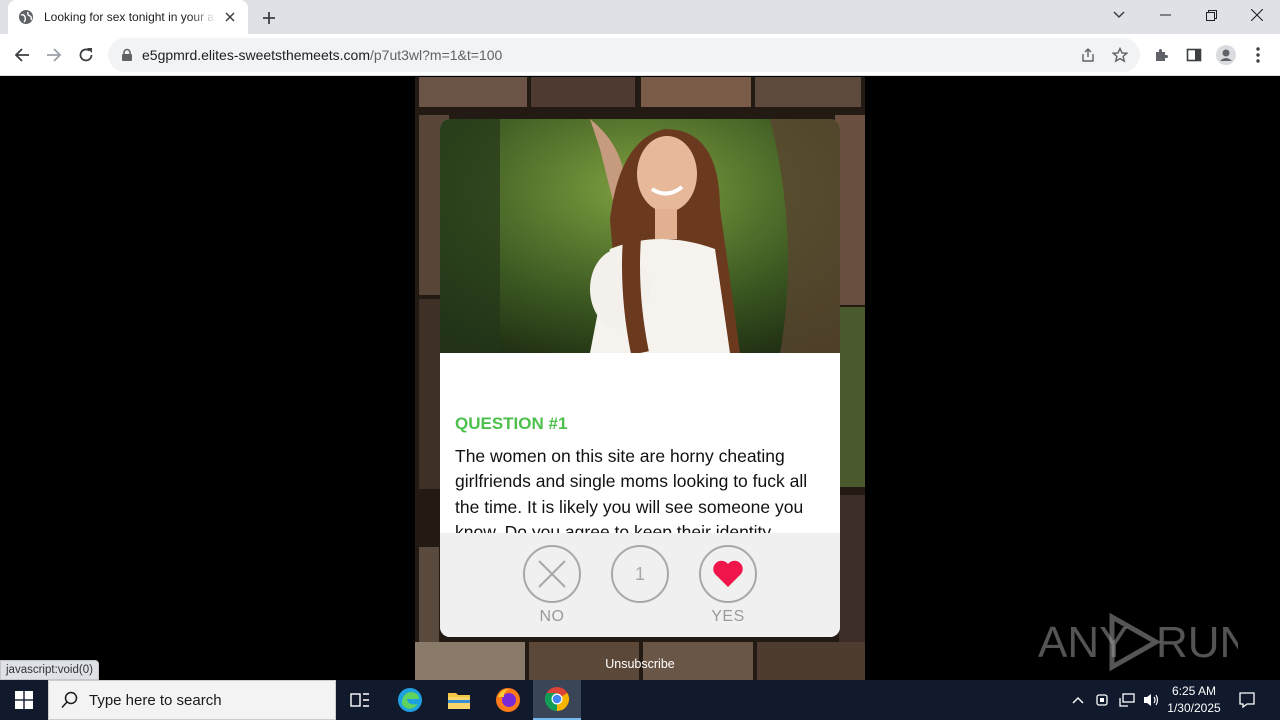  I want to click on start-button, so click(24, 700).